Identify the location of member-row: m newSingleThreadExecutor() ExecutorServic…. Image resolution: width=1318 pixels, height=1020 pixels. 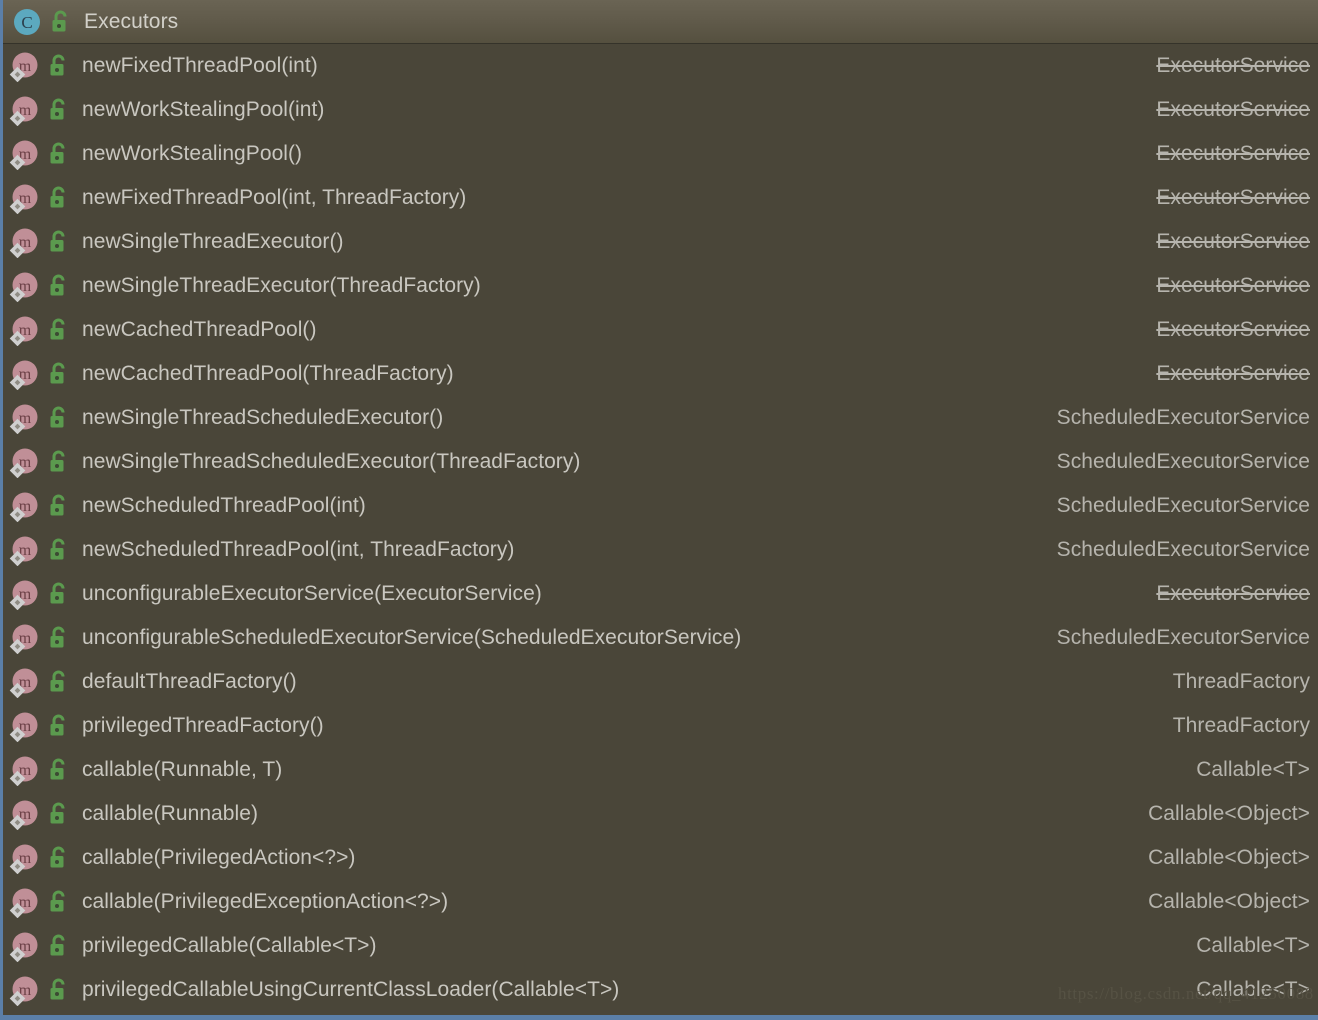
(660, 242).